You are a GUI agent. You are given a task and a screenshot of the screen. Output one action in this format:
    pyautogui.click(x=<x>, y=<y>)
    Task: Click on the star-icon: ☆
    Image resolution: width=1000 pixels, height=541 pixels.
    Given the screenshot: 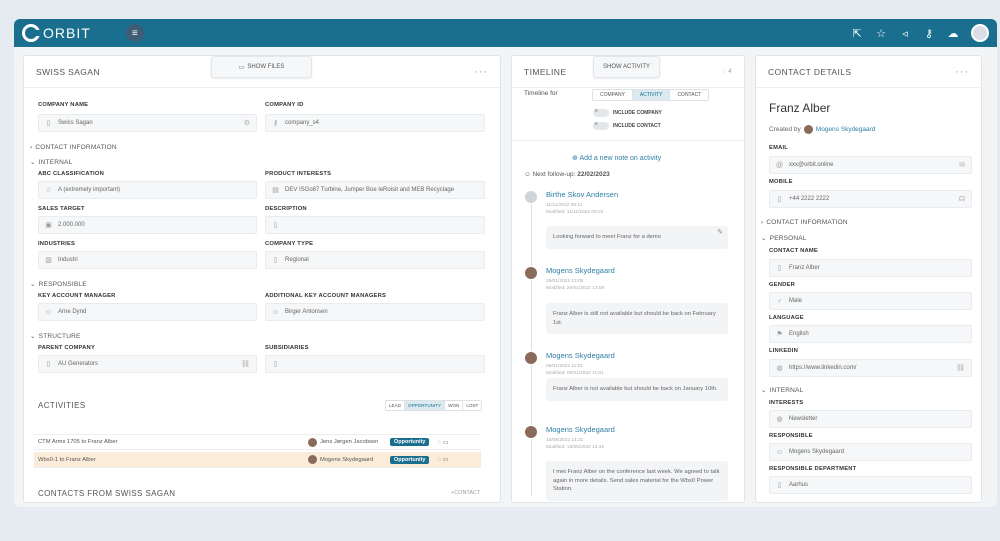 What is the action you would take?
    pyautogui.click(x=881, y=33)
    